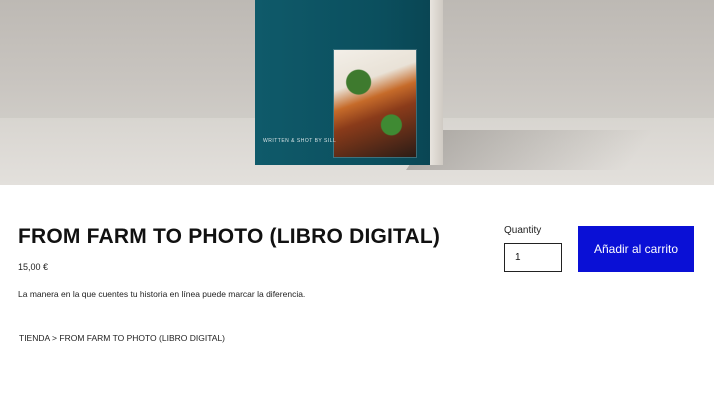  What do you see at coordinates (523, 230) in the screenshot?
I see `quantity-label: Quantity` at bounding box center [523, 230].